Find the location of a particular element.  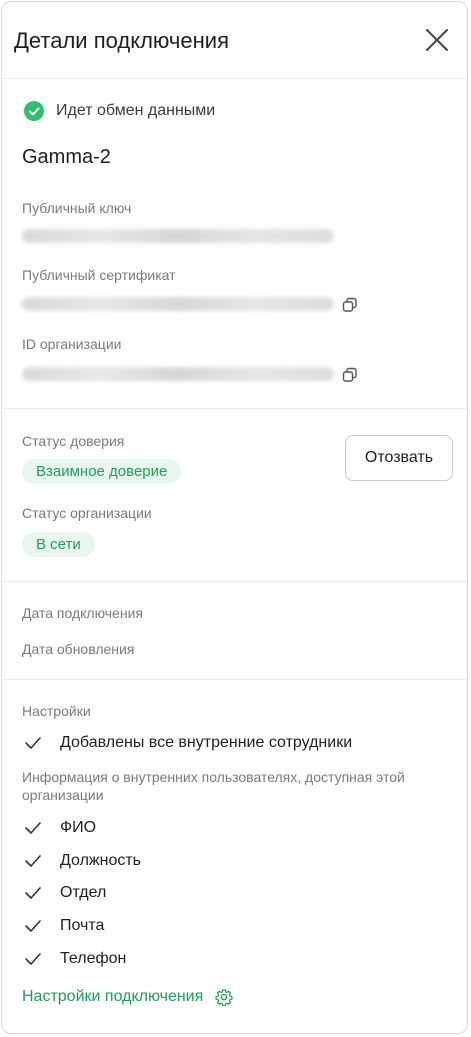

org-name: Gamma-2 is located at coordinates (66, 157).